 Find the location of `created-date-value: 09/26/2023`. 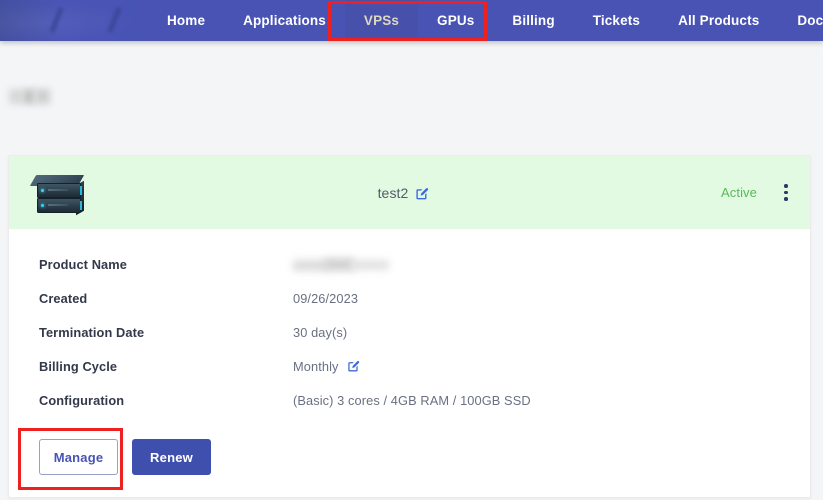

created-date-value: 09/26/2023 is located at coordinates (326, 298).